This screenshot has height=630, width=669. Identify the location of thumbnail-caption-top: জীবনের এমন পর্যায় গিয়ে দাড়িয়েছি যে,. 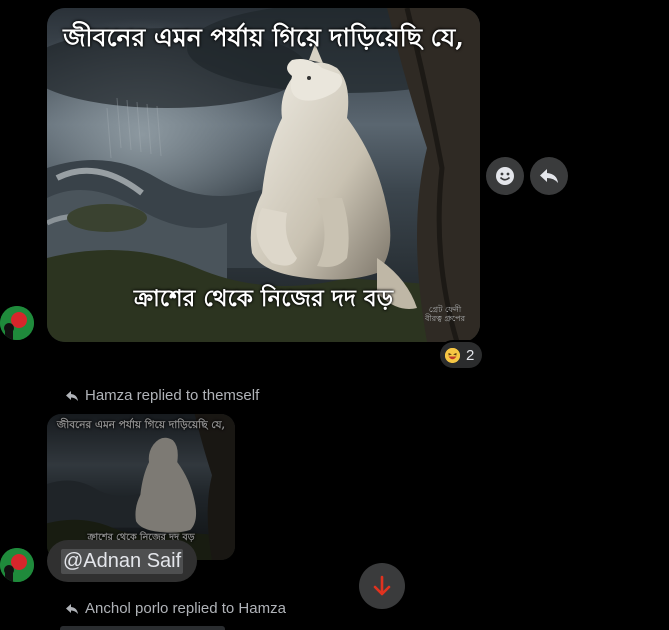
(141, 425).